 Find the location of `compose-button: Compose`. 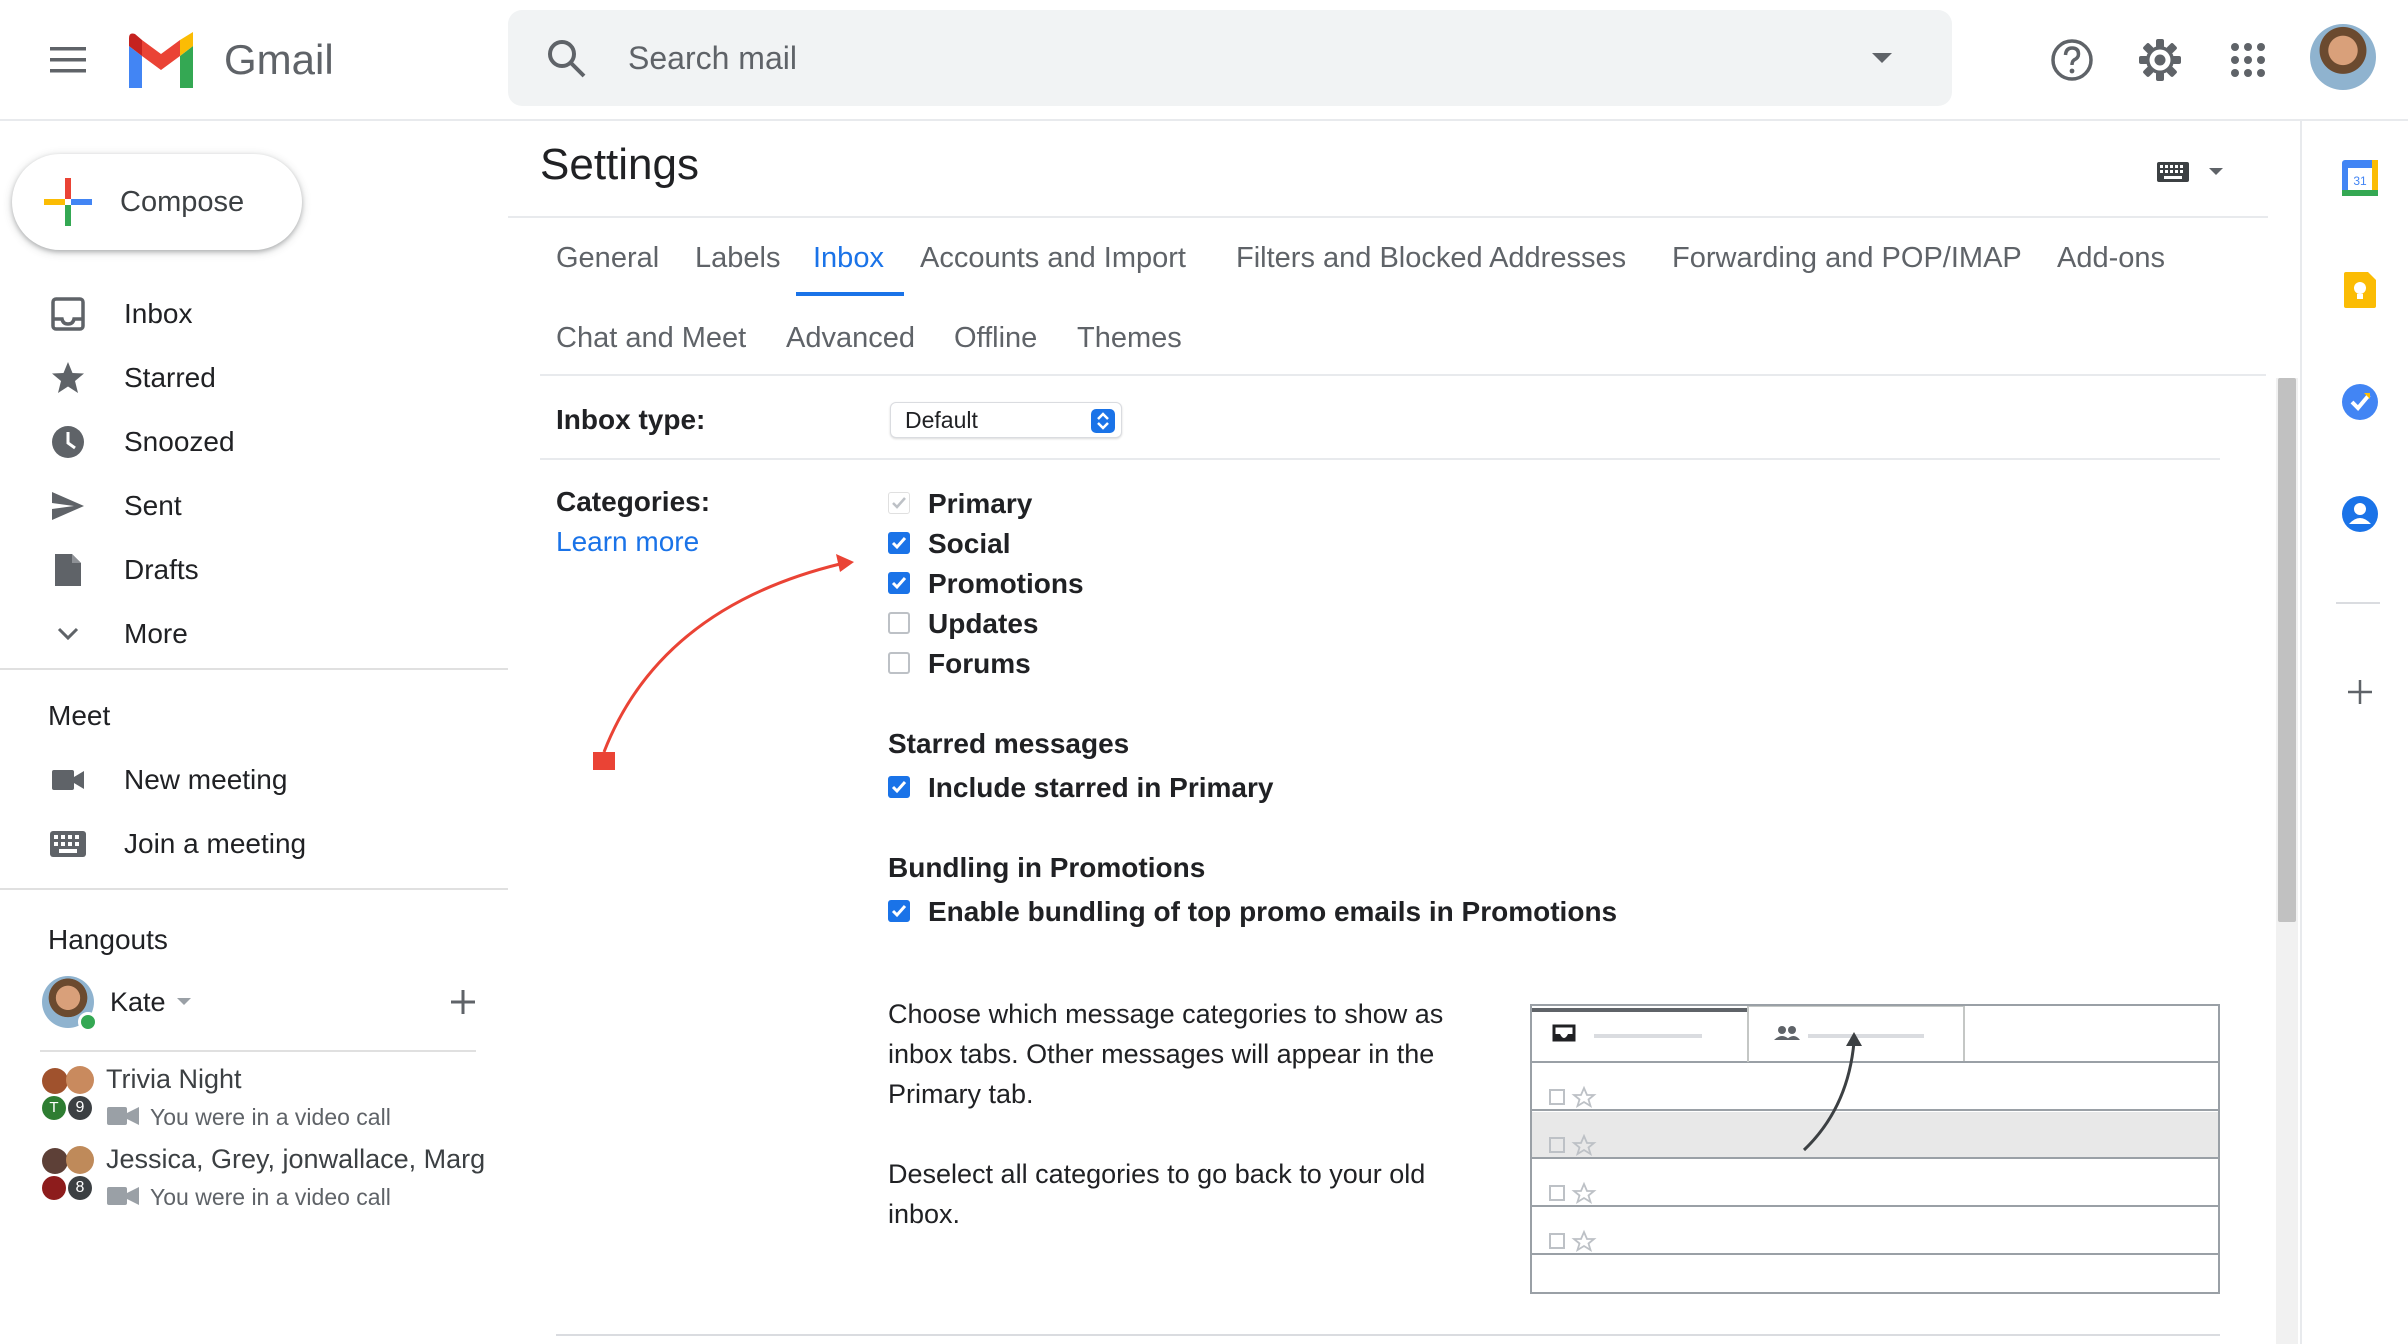

compose-button: Compose is located at coordinates (157, 202).